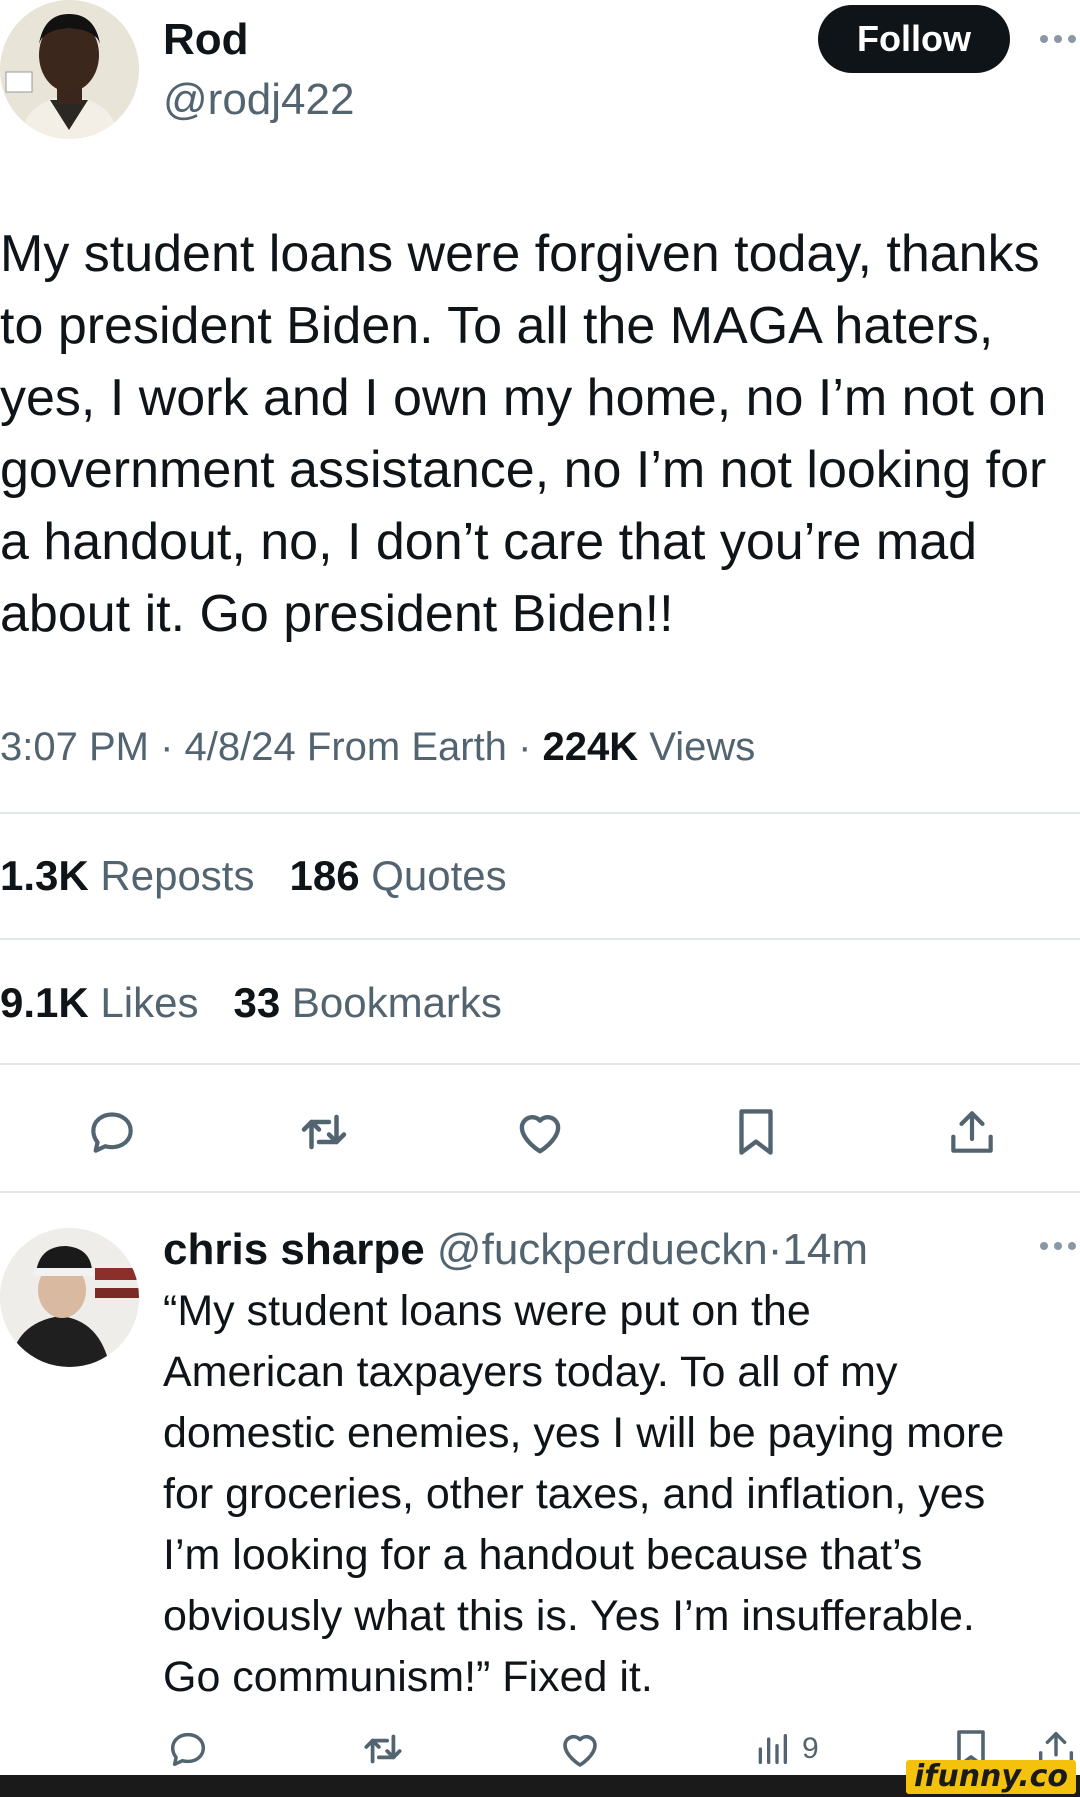 Image resolution: width=1080 pixels, height=1797 pixels. Describe the element at coordinates (74, 747) in the screenshot. I see `tweet-time: 3:07 PM` at that location.